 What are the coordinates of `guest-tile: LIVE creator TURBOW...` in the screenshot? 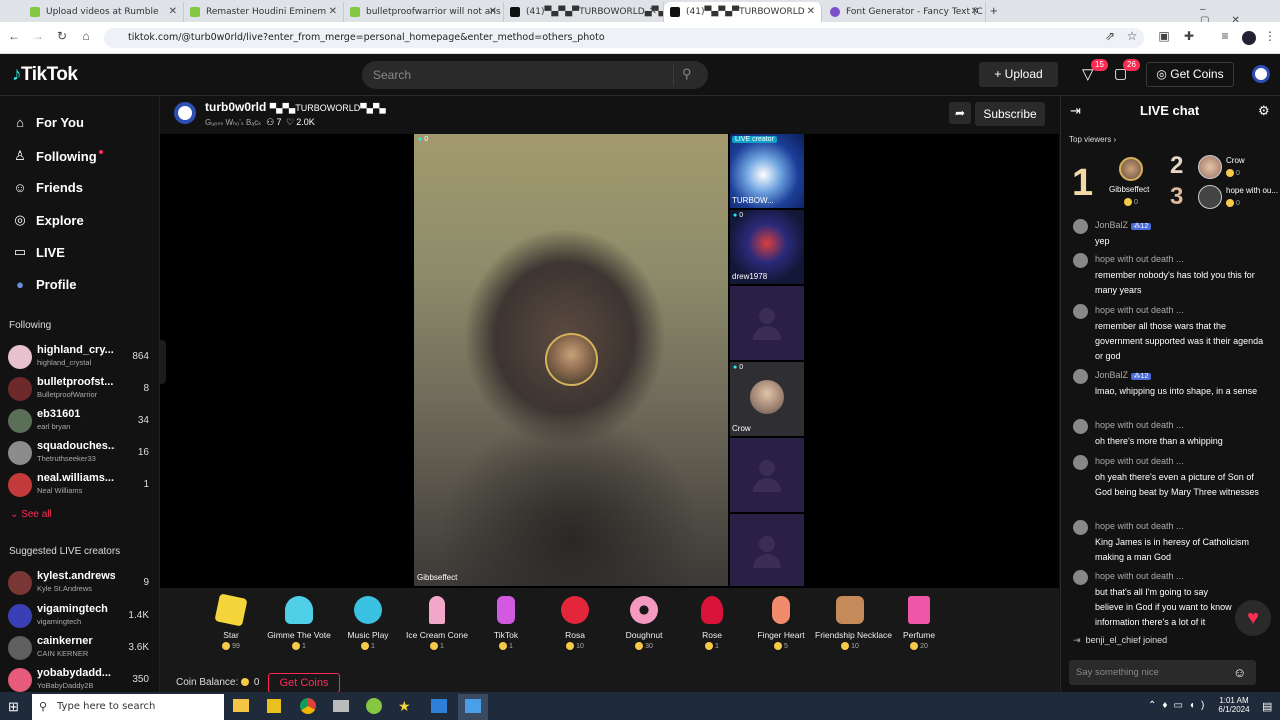 It's located at (767, 171).